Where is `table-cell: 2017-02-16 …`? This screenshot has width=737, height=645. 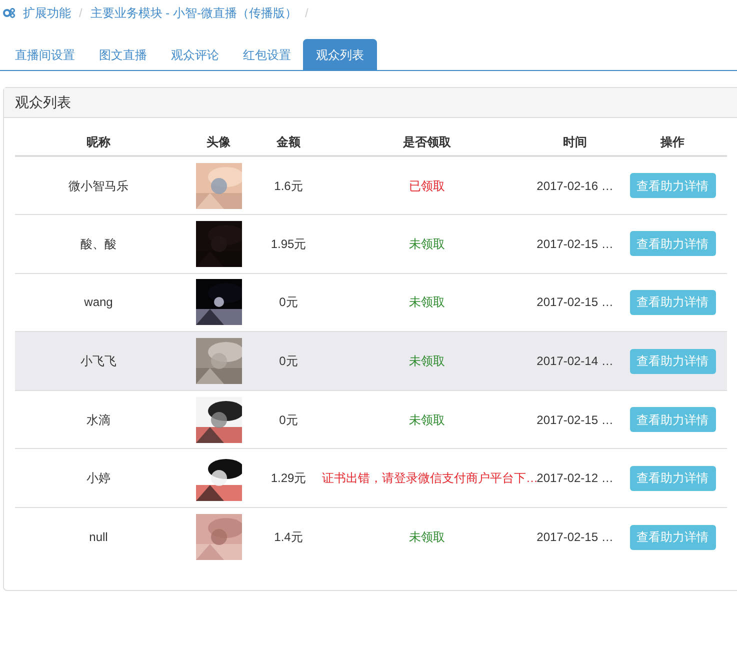
table-cell: 2017-02-16 … is located at coordinates (575, 185).